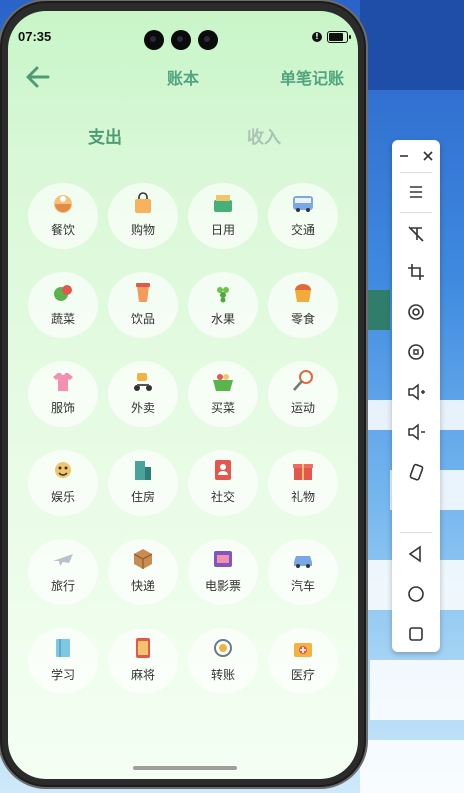 This screenshot has height=793, width=464. Describe the element at coordinates (416, 554) in the screenshot. I see `nav-back-icon` at that location.